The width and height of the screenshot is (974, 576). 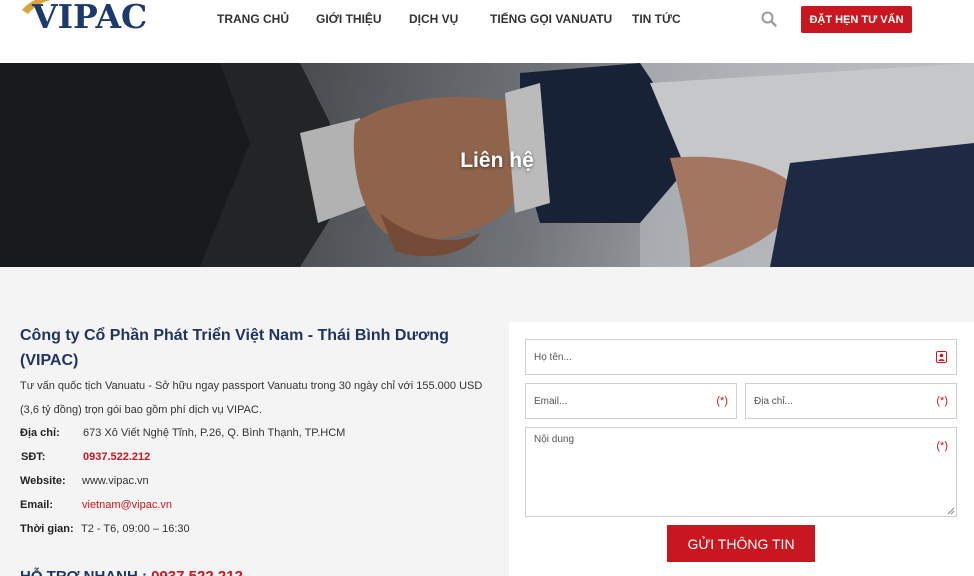 What do you see at coordinates (554, 439) in the screenshot?
I see `message-placeholder: Nội dung` at bounding box center [554, 439].